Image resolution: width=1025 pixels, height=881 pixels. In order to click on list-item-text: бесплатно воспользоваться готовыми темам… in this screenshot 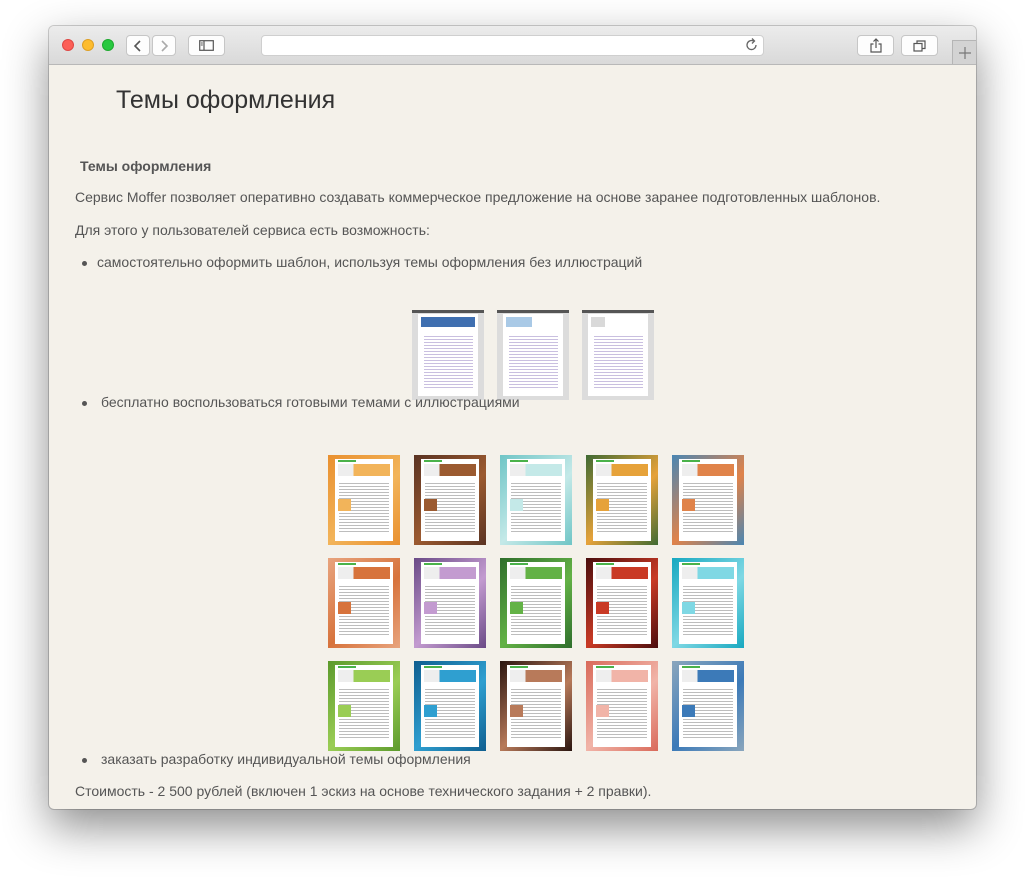, I will do `click(310, 402)`.